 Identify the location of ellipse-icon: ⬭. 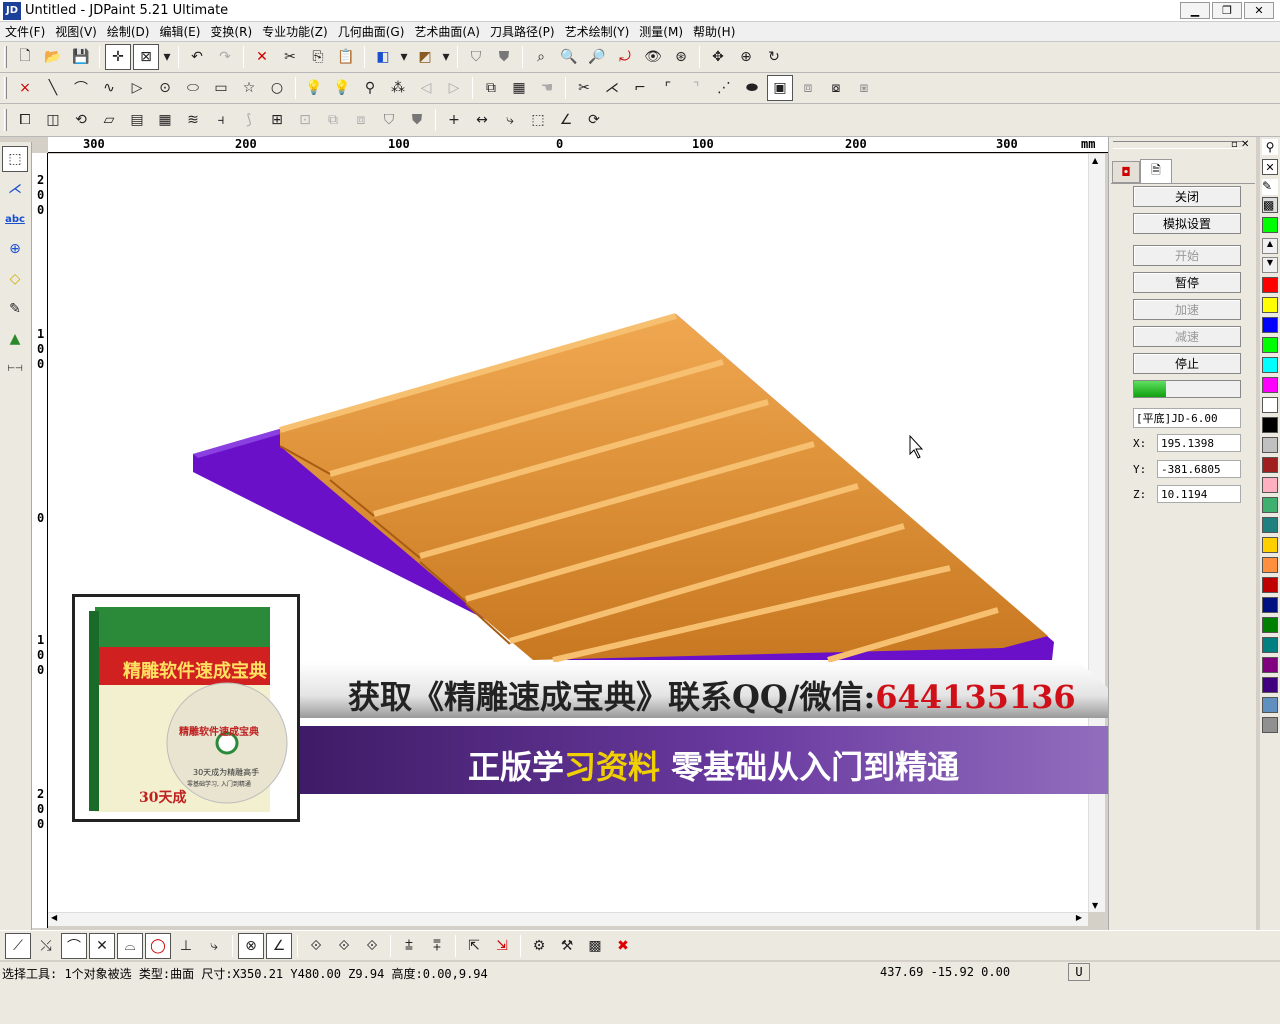
(193, 88).